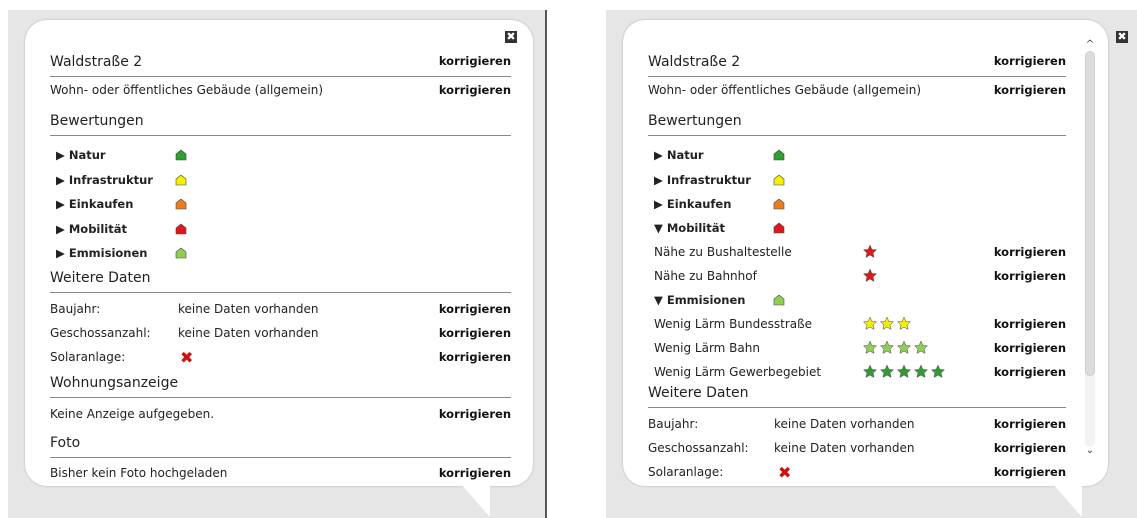  What do you see at coordinates (546, 264) in the screenshot?
I see `panel-divider` at bounding box center [546, 264].